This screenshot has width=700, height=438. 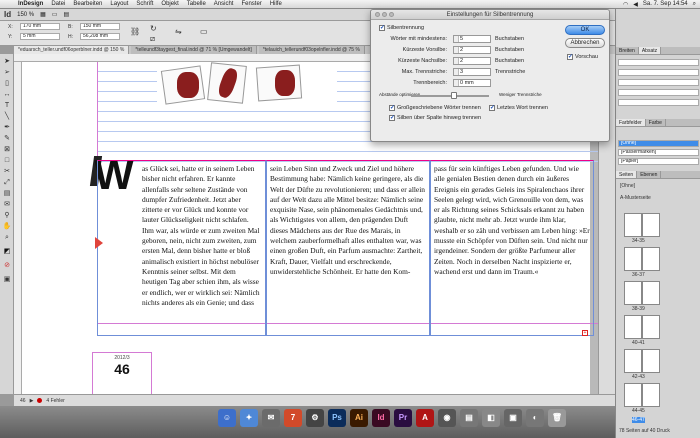 I want to click on paragraph-spacing-field, so click(x=658, y=82).